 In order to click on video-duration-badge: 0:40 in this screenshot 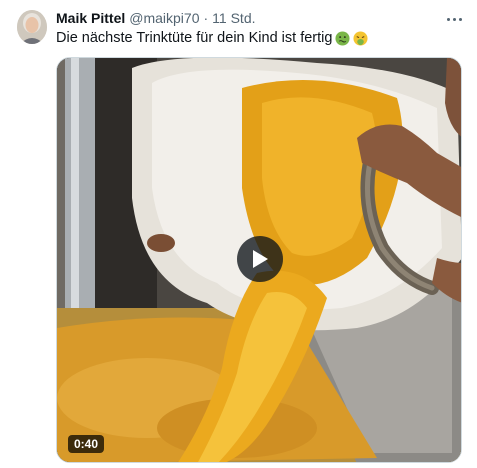, I will do `click(86, 444)`.